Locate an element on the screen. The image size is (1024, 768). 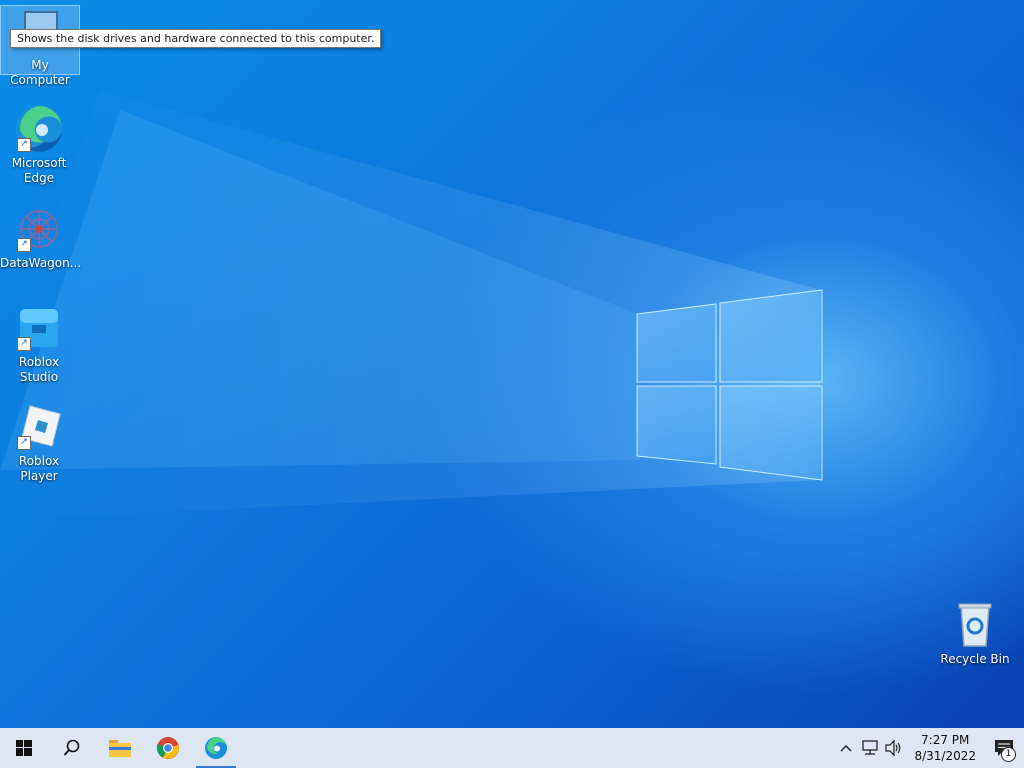
search-icon is located at coordinates (71, 747).